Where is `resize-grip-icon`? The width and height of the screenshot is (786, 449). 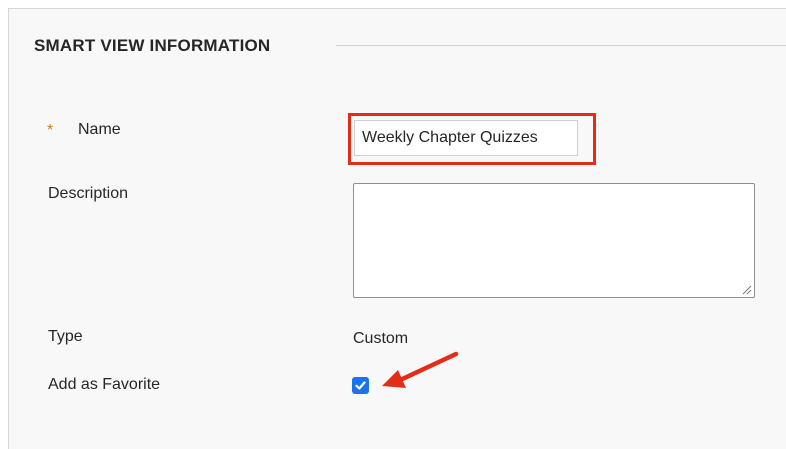
resize-grip-icon is located at coordinates (747, 290).